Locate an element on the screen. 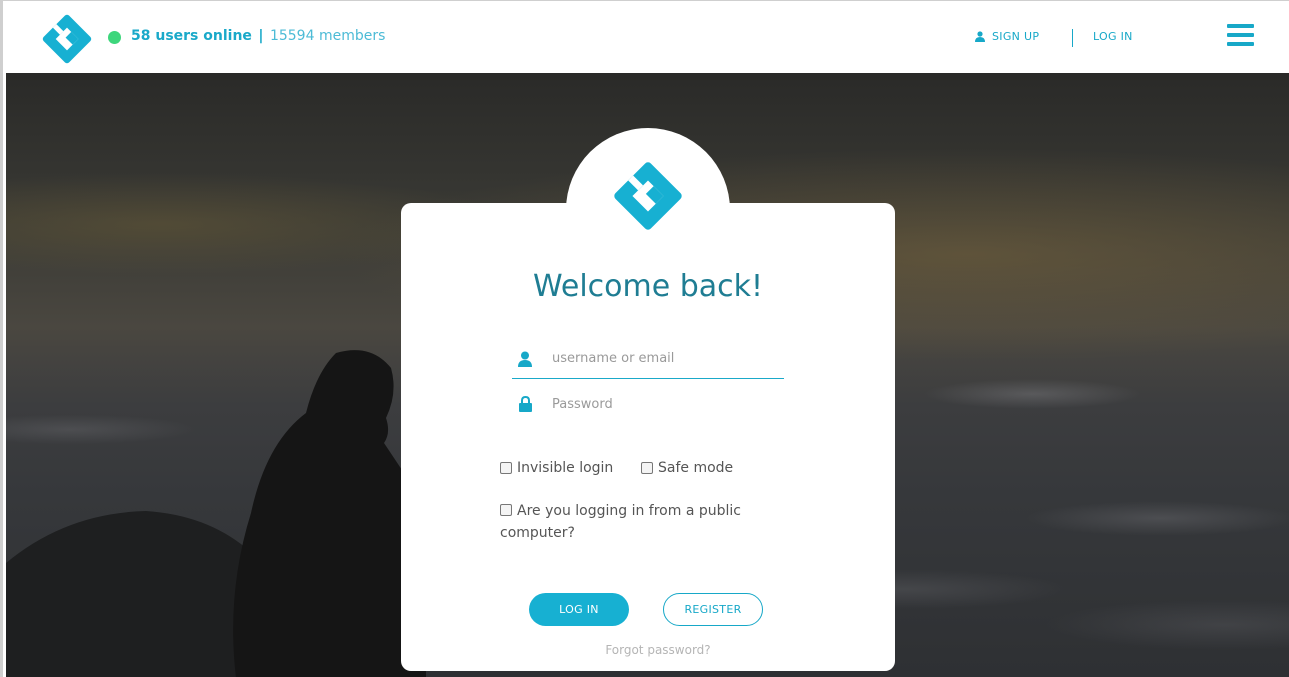  members-count: 15594 members is located at coordinates (327, 36).